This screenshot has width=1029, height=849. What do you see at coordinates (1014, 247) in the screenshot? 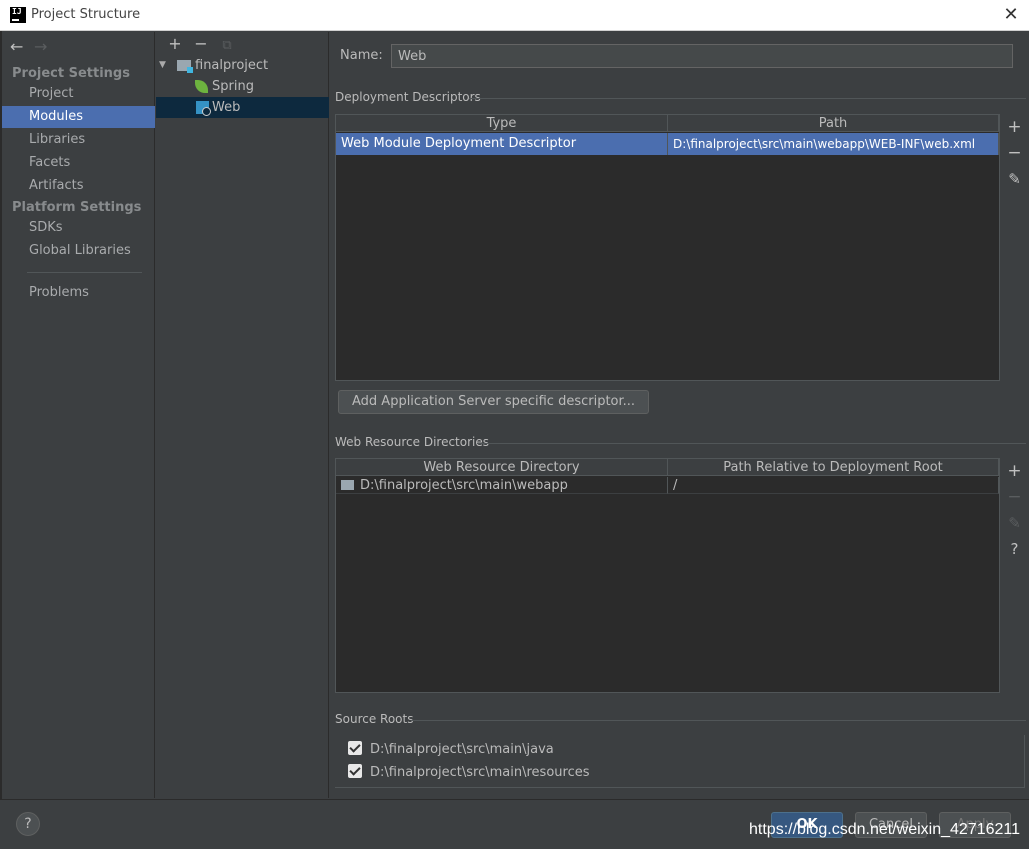
I see `descriptor-tools: + − ✎` at bounding box center [1014, 247].